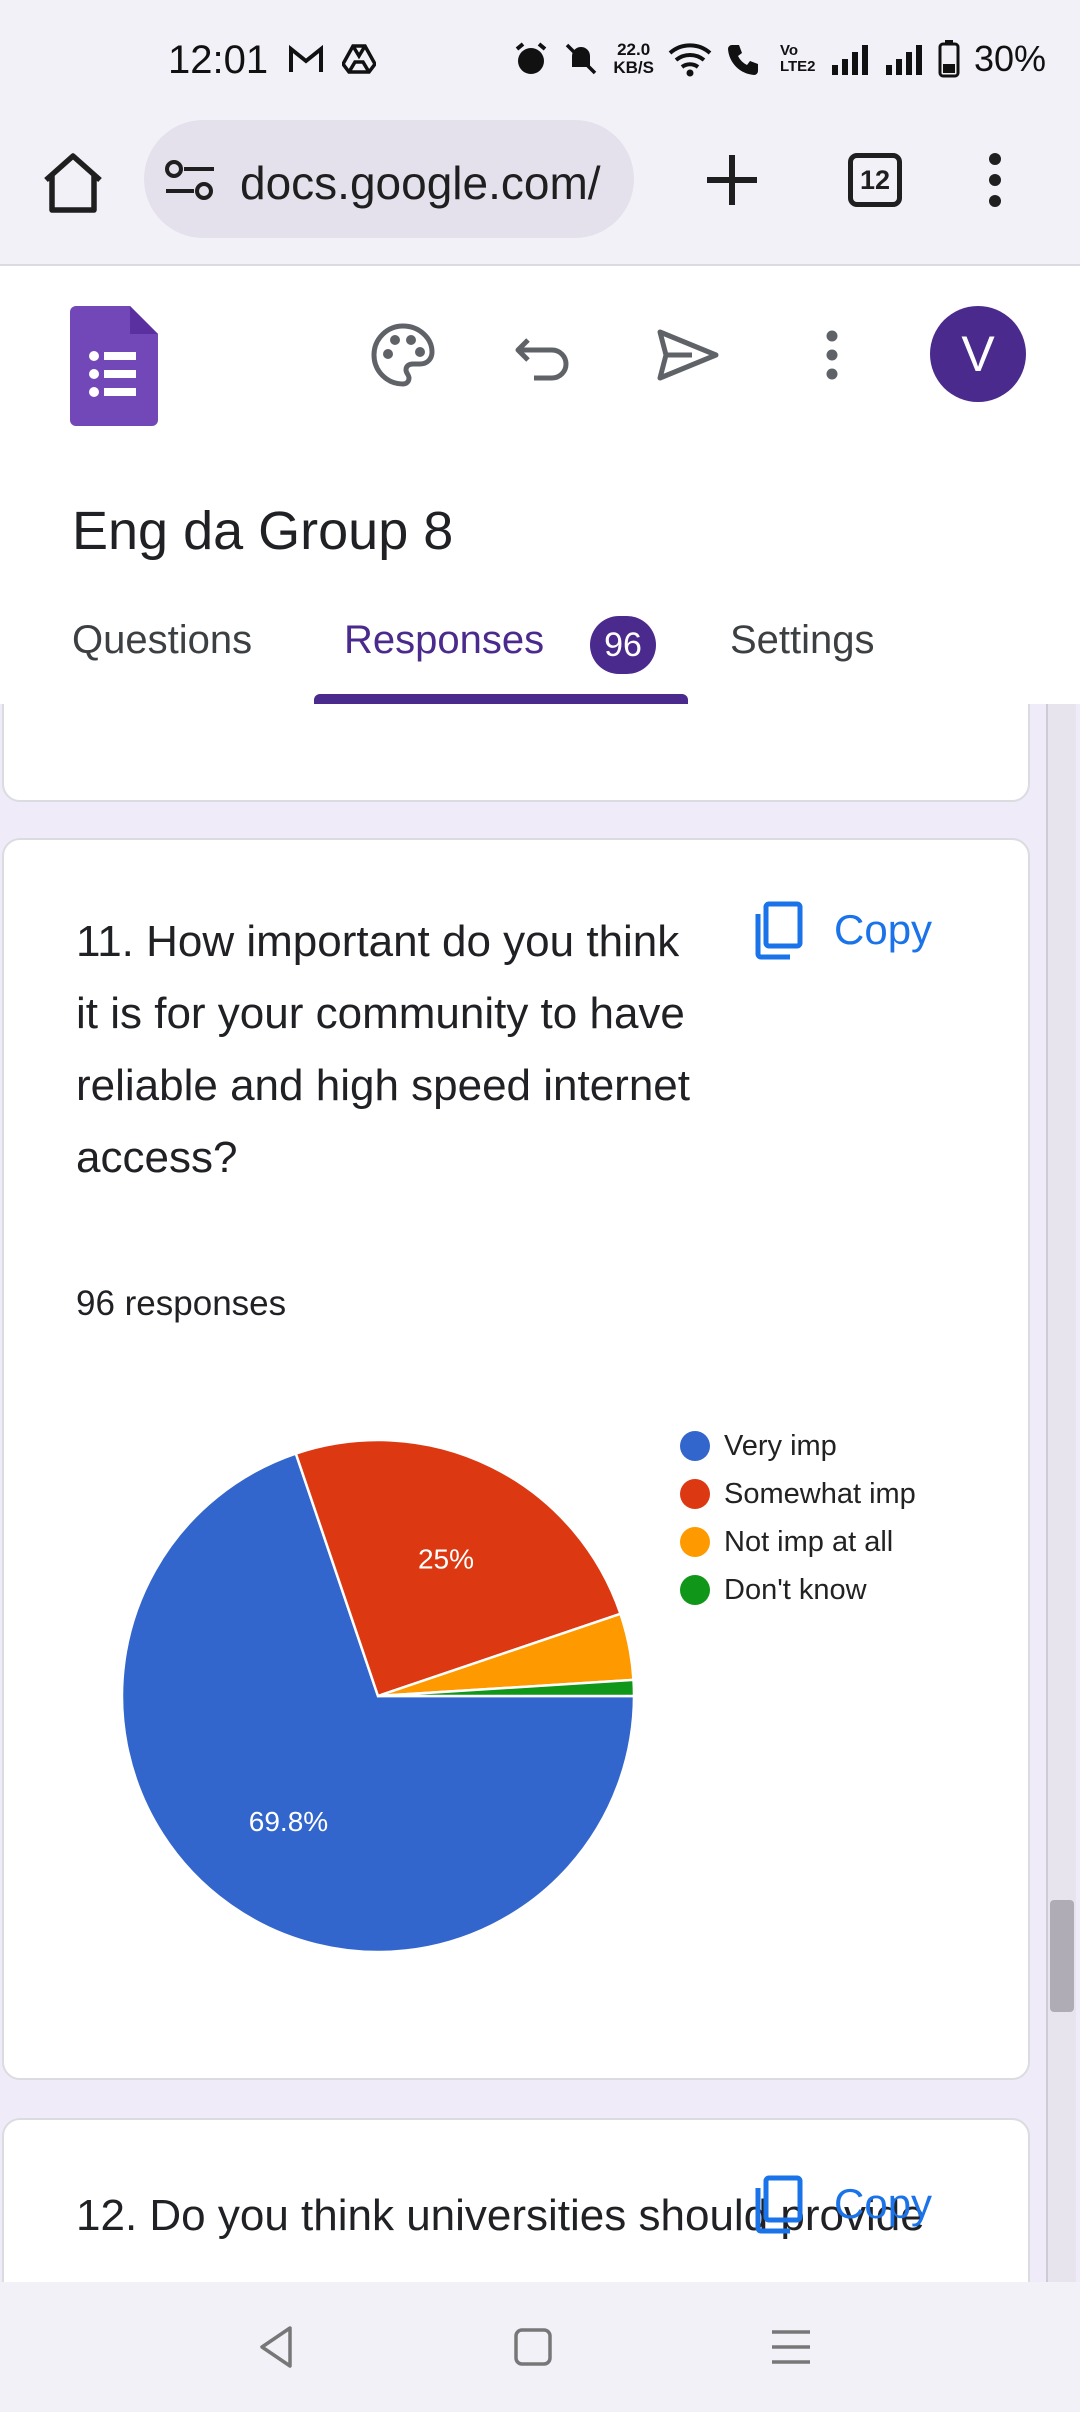 The image size is (1080, 2412). Describe the element at coordinates (288, 1821) in the screenshot. I see `pie-data-label: 69.8%` at that location.